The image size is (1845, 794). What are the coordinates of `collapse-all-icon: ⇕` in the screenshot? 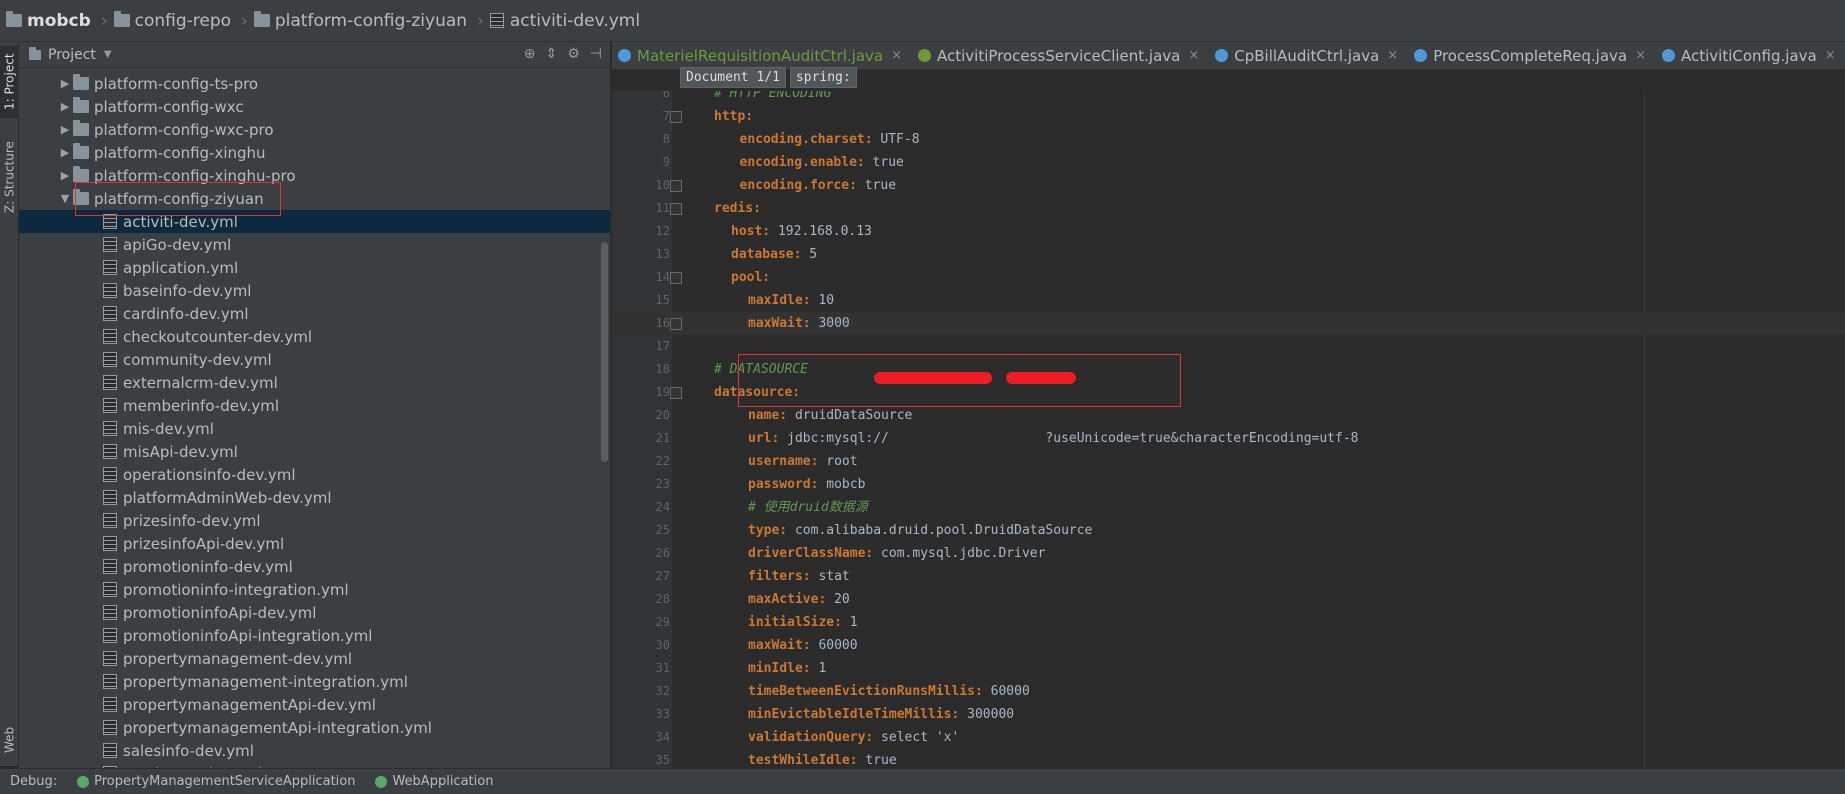 It's located at (552, 54).